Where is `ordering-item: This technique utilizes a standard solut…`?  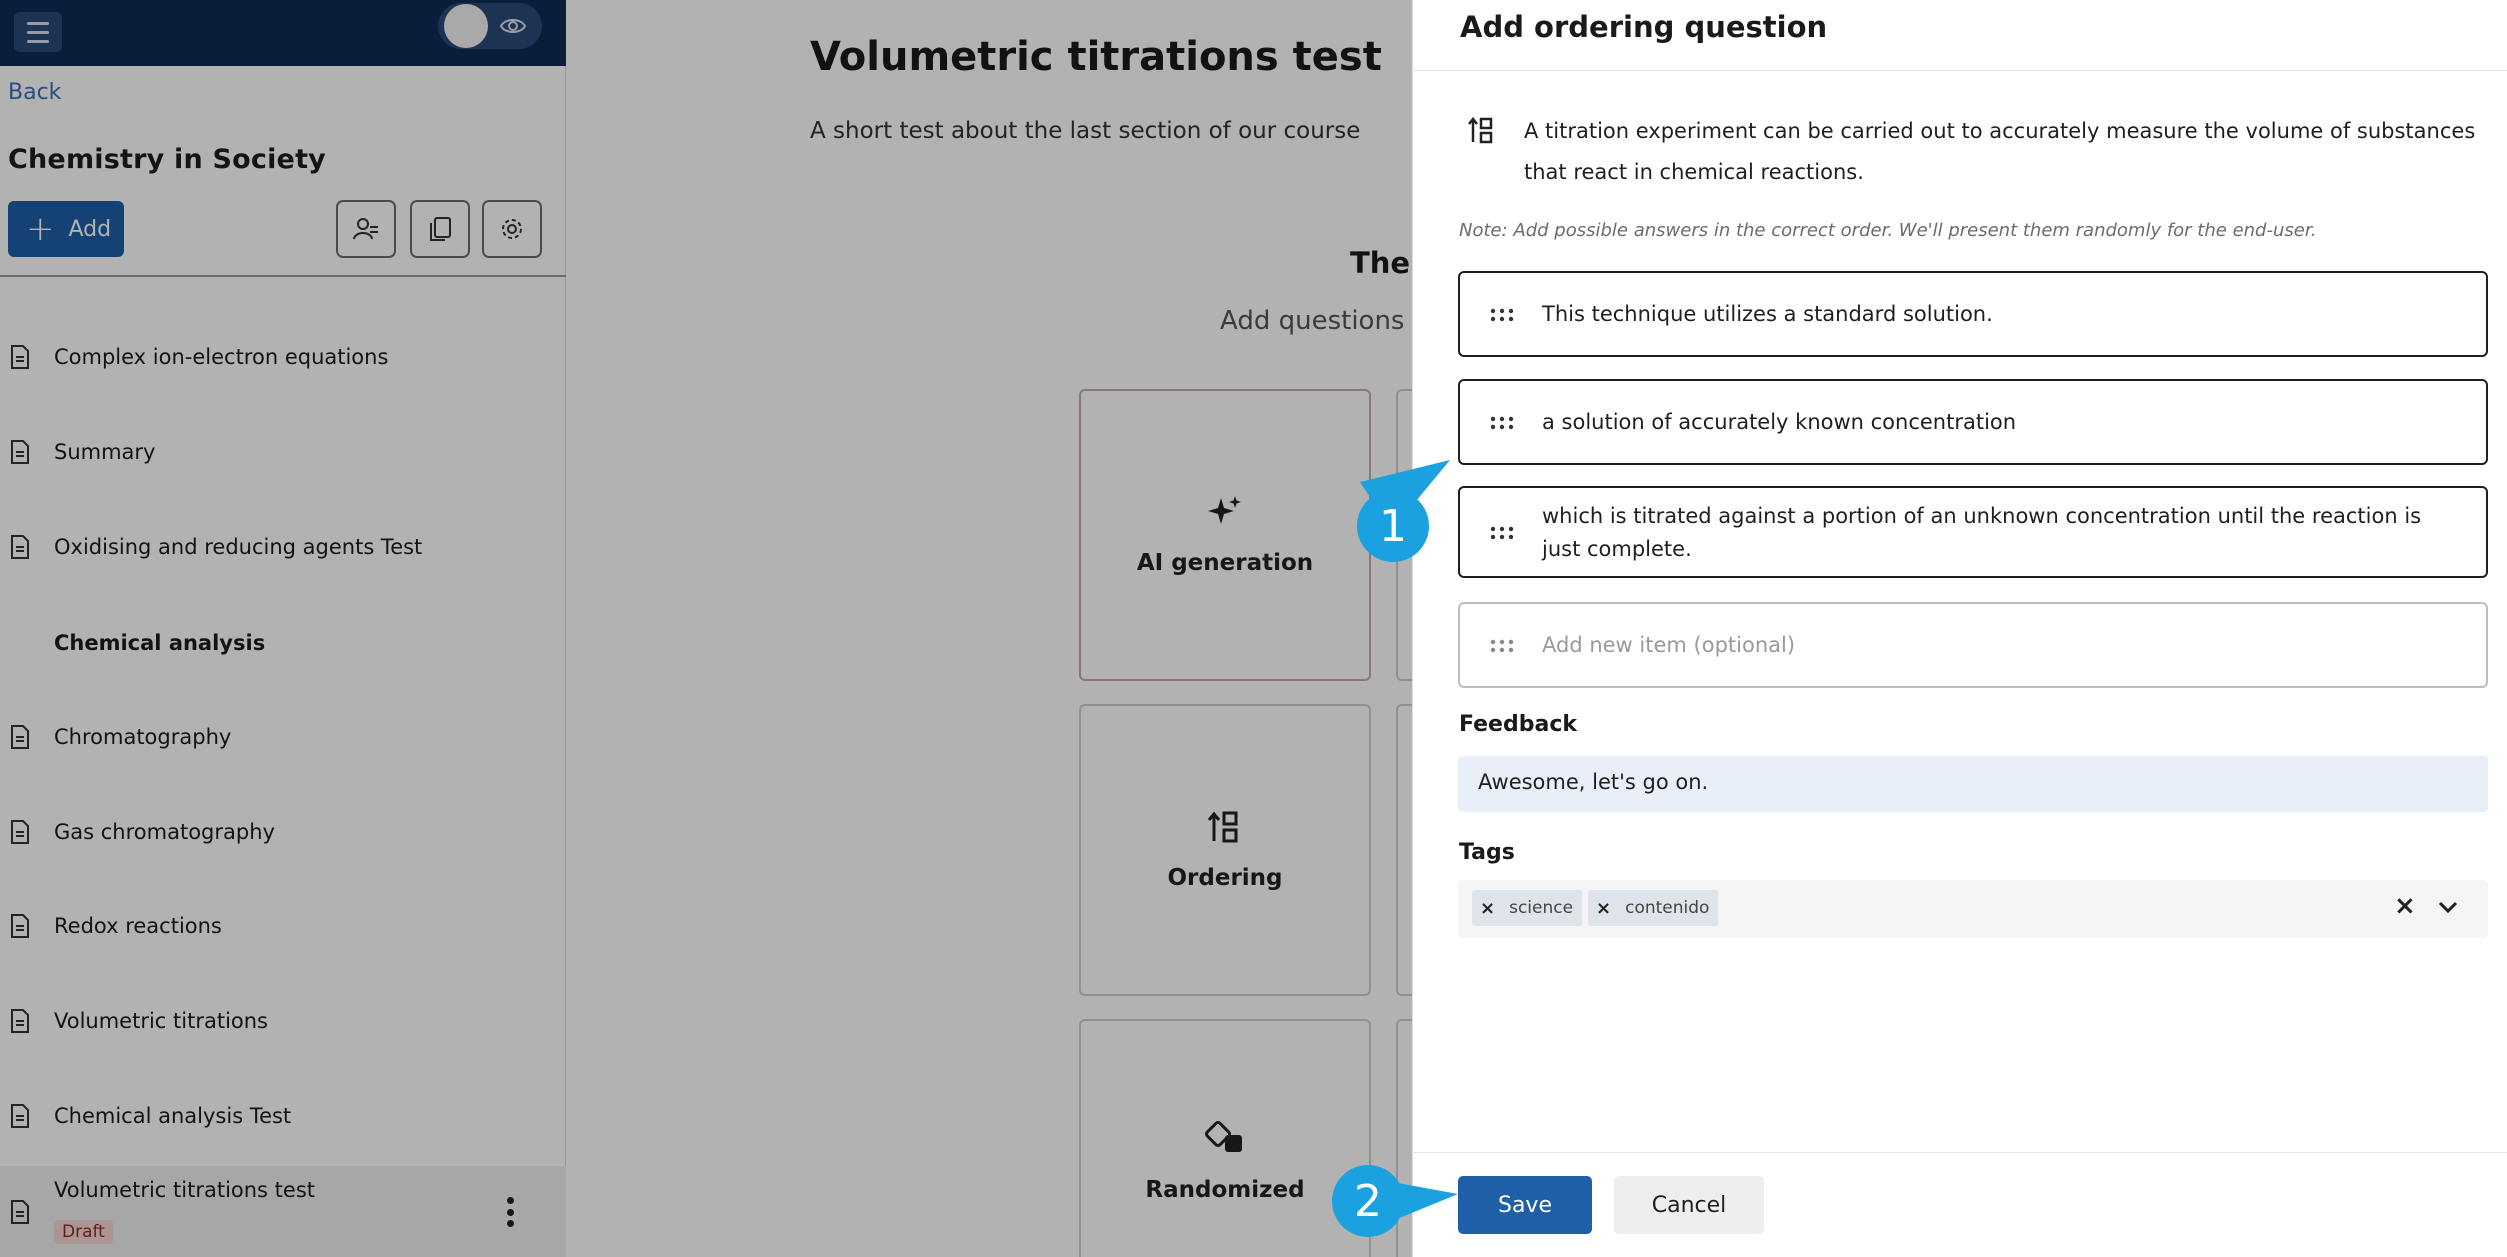 ordering-item: This technique utilizes a standard solut… is located at coordinates (1973, 314).